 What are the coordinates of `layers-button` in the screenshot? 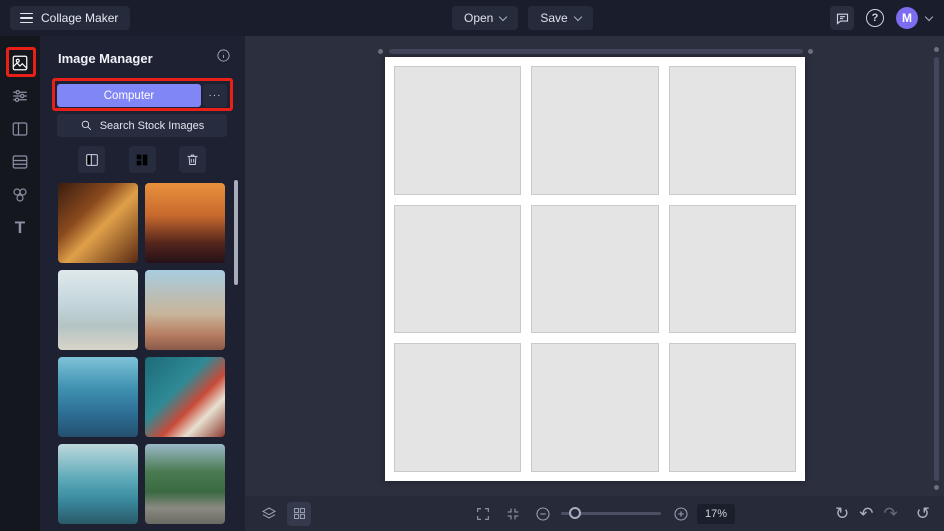 It's located at (269, 514).